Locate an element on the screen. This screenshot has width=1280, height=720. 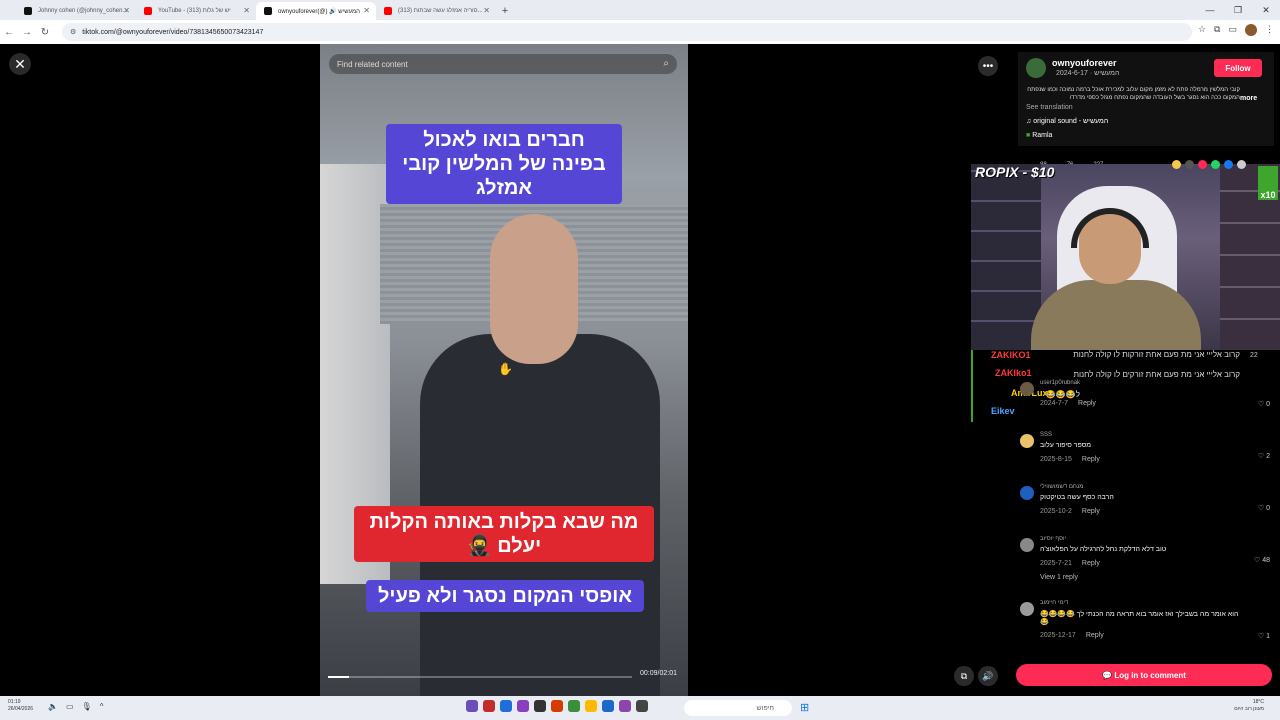
comment-item: user1p0rubnak 2024-7-7 Reply ♡ 0 is located at coordinates (1146, 405).